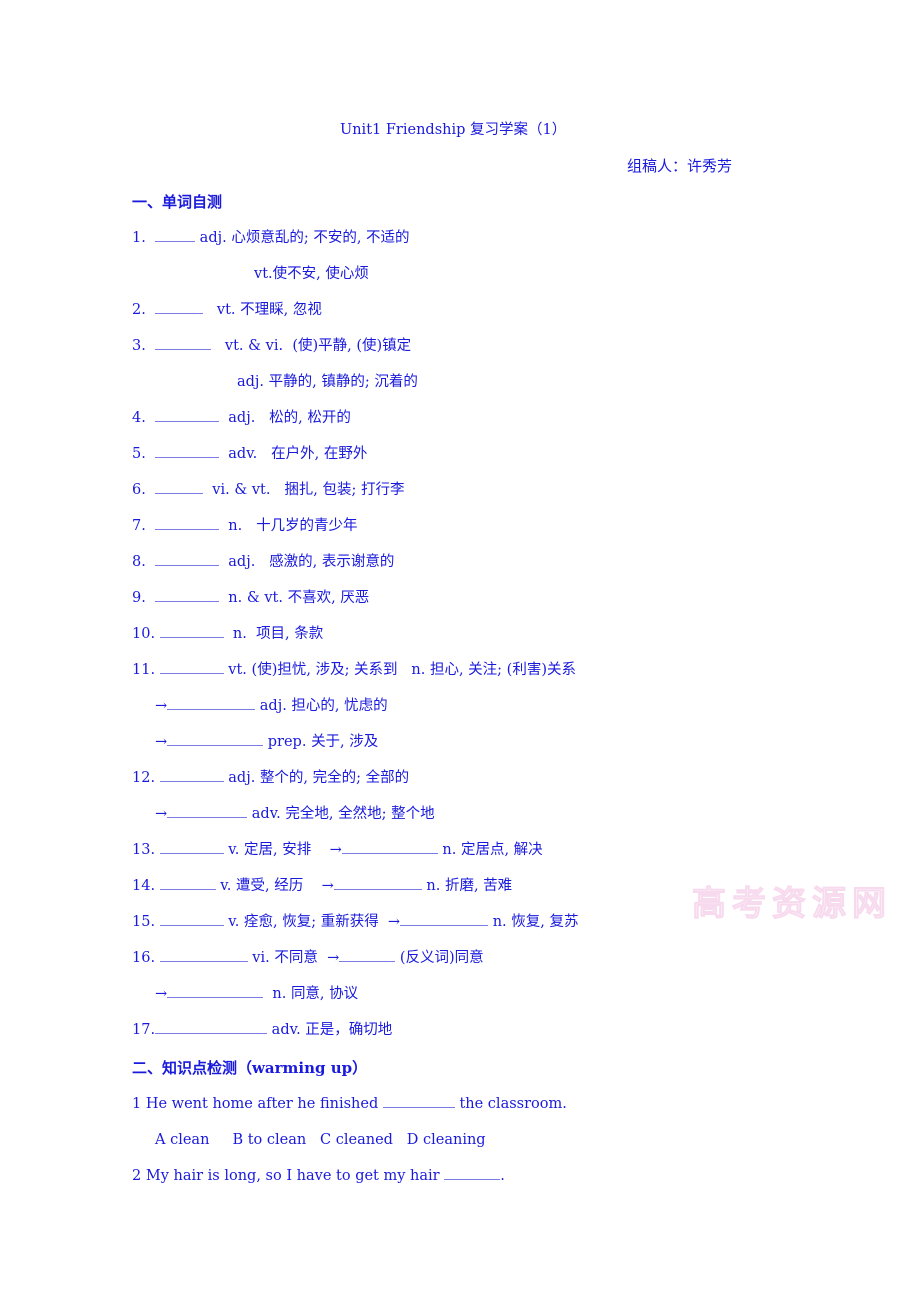  What do you see at coordinates (139, 562) in the screenshot?
I see `item-number: 8.` at bounding box center [139, 562].